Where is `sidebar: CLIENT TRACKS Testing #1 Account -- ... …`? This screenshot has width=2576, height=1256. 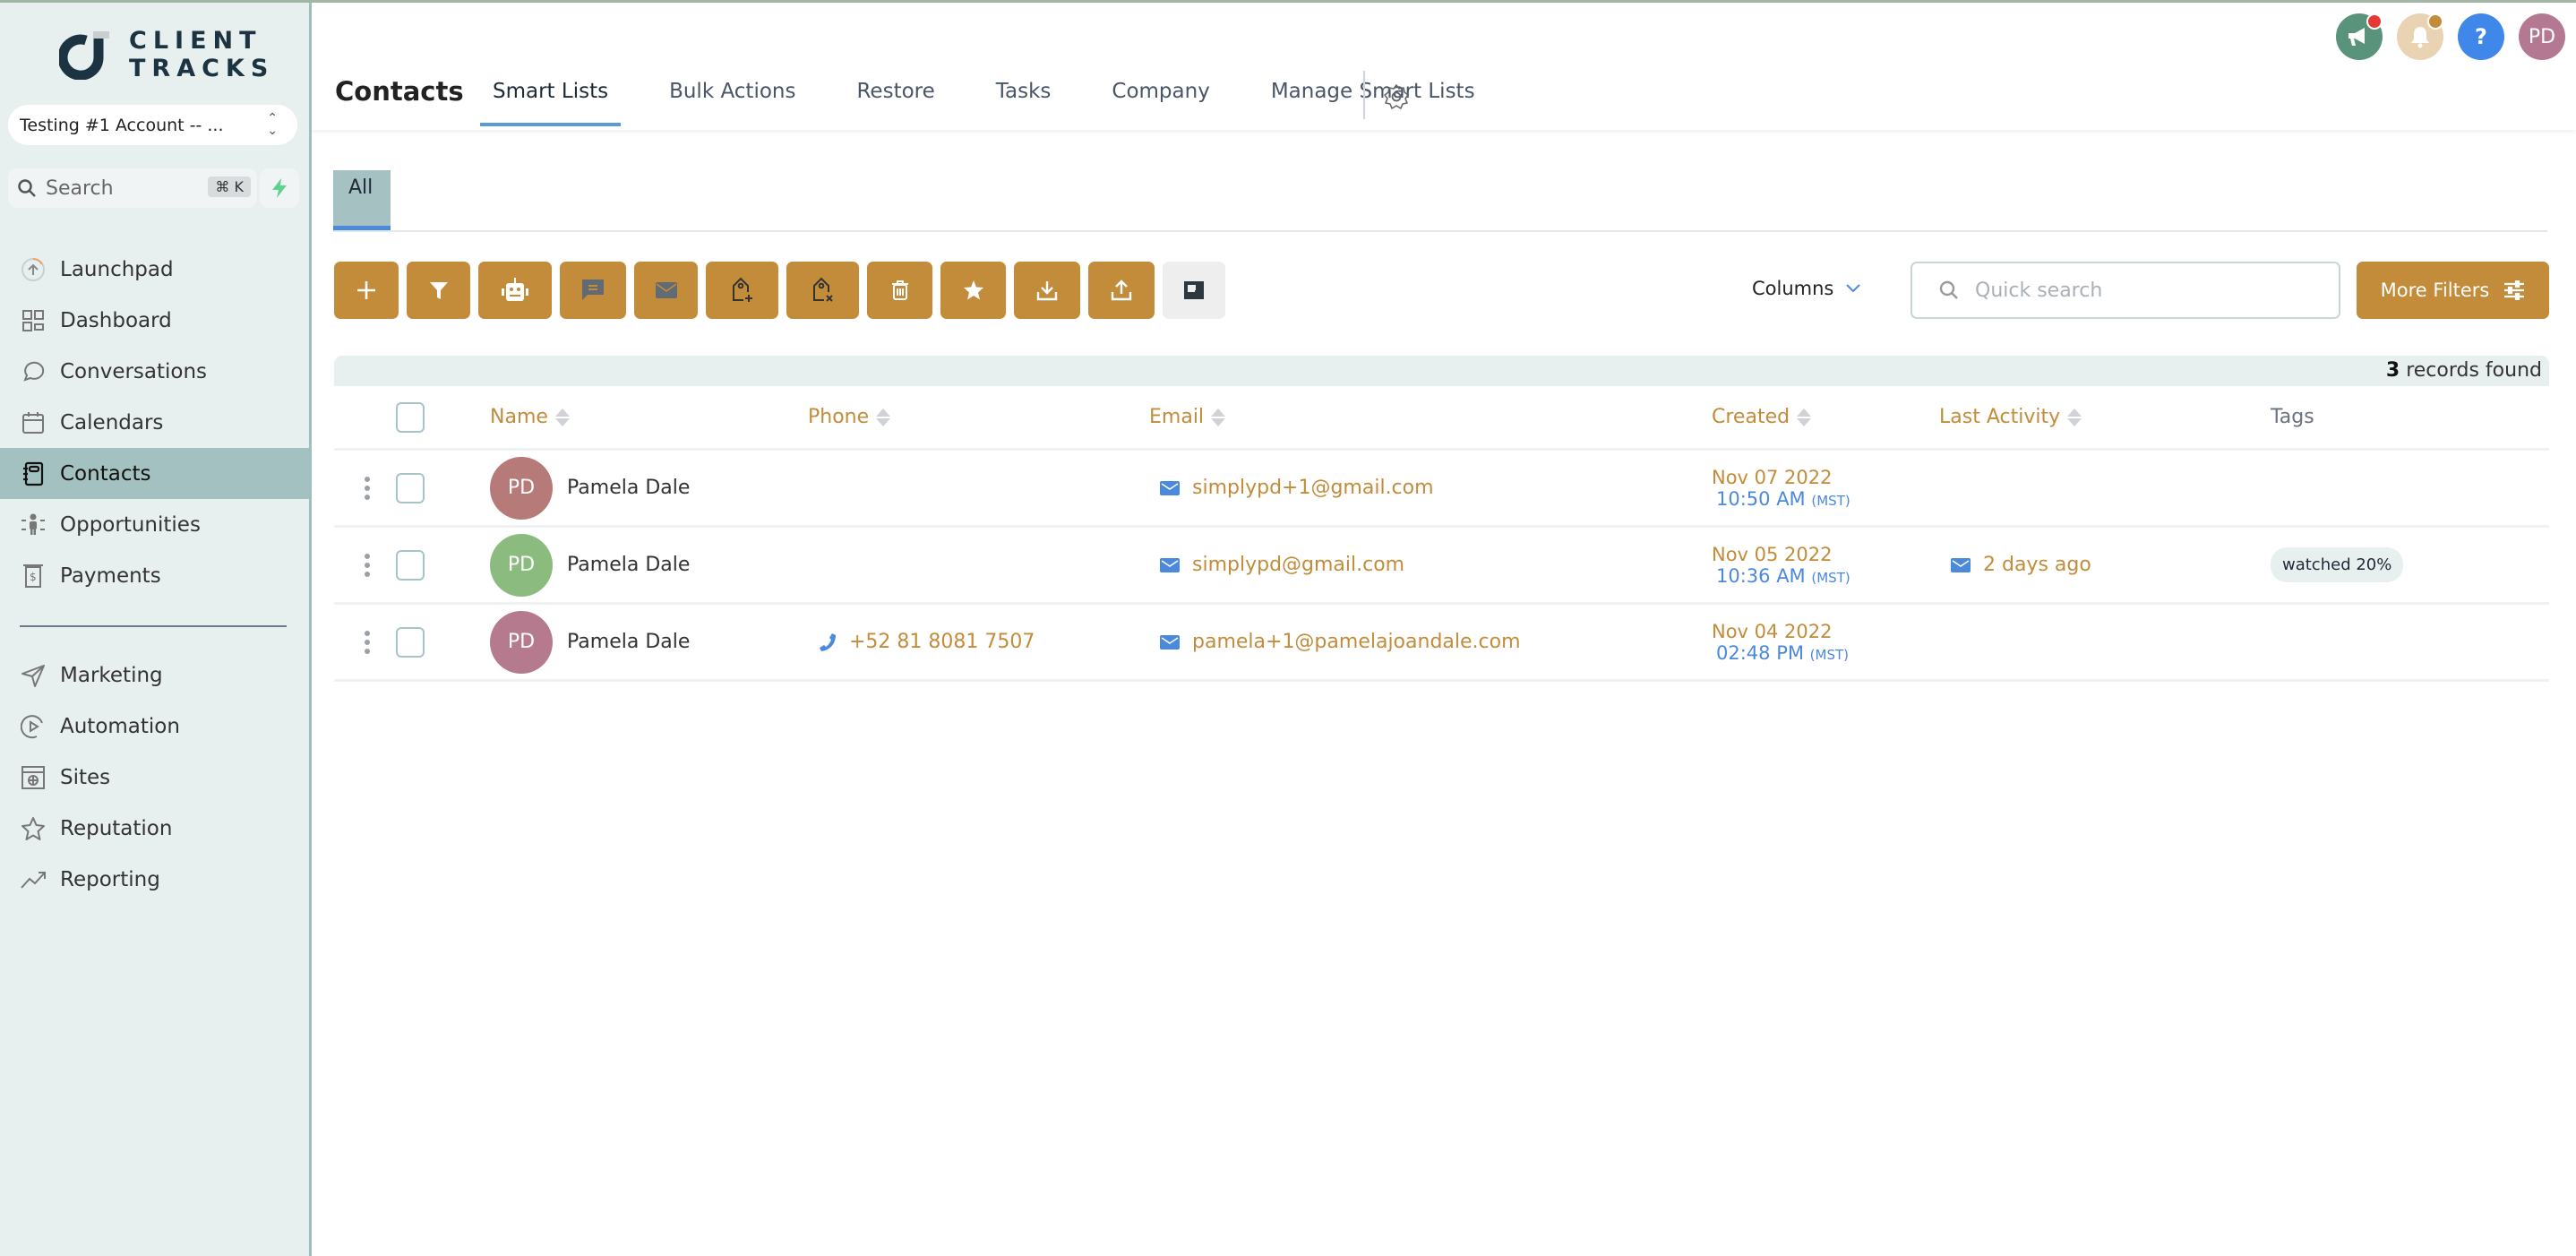 sidebar: CLIENT TRACKS Testing #1 Account -- ... … is located at coordinates (156, 628).